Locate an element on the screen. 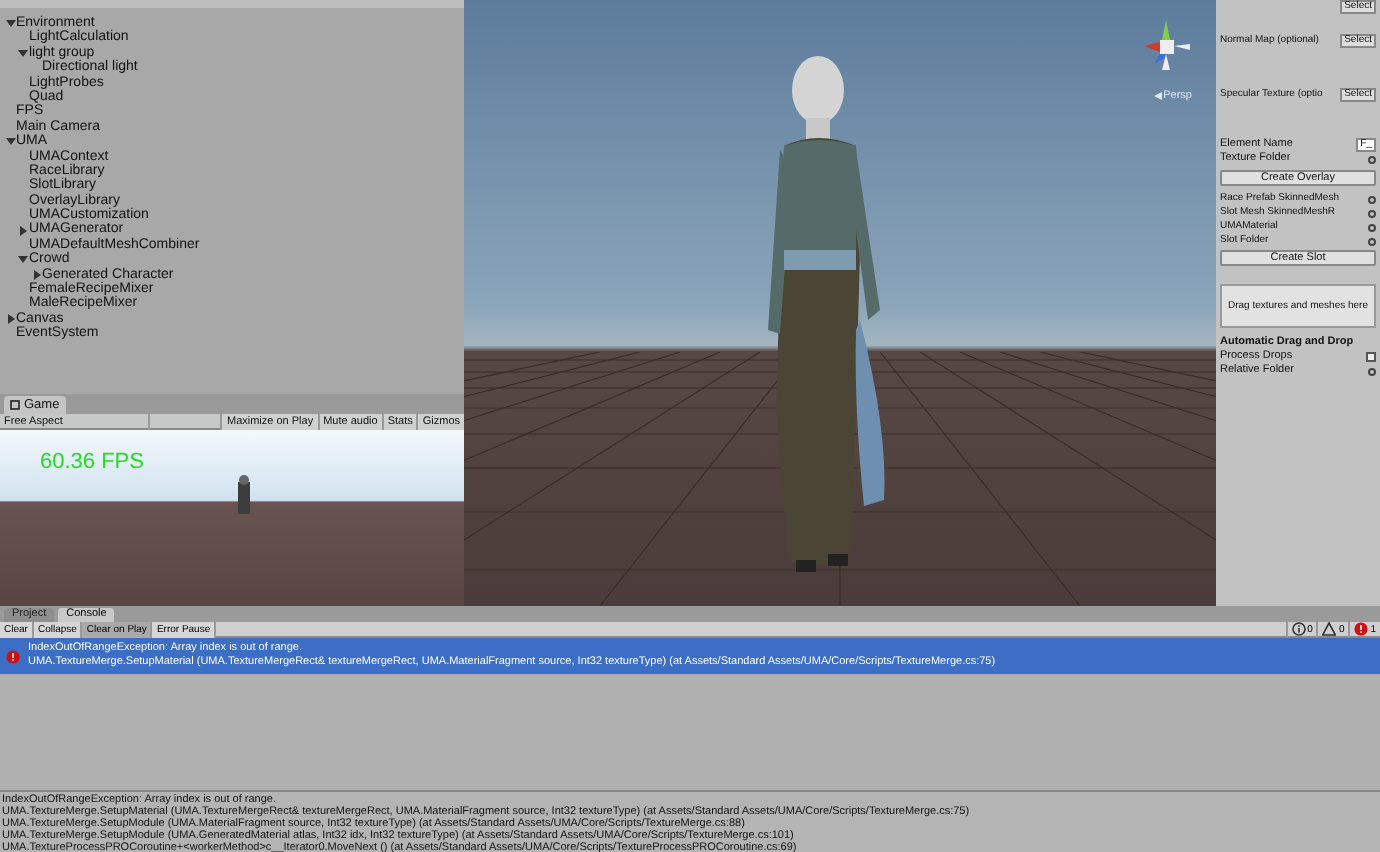 This screenshot has width=1380, height=852. game-view-icon is located at coordinates (15, 405).